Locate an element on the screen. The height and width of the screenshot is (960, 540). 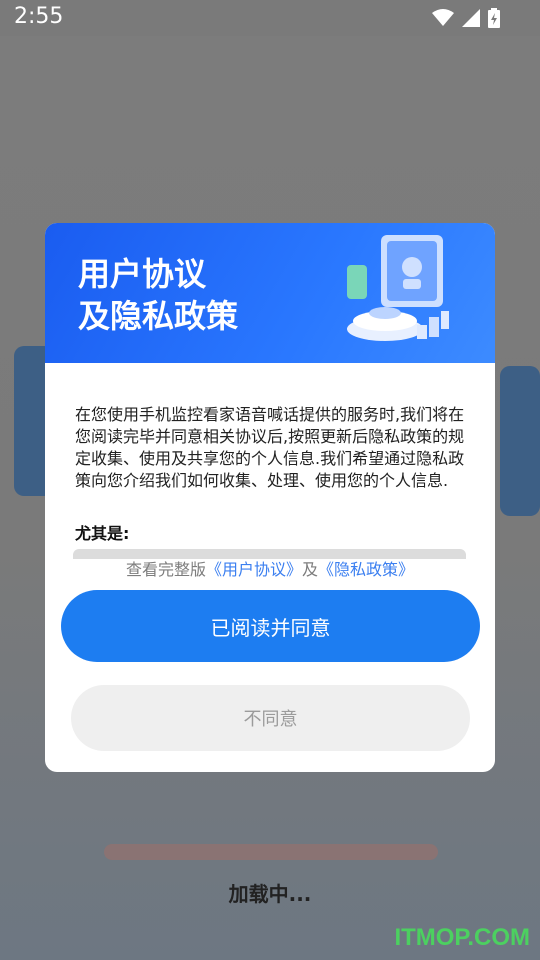
watermark-logo: ITMOP.COM is located at coordinates (462, 937).